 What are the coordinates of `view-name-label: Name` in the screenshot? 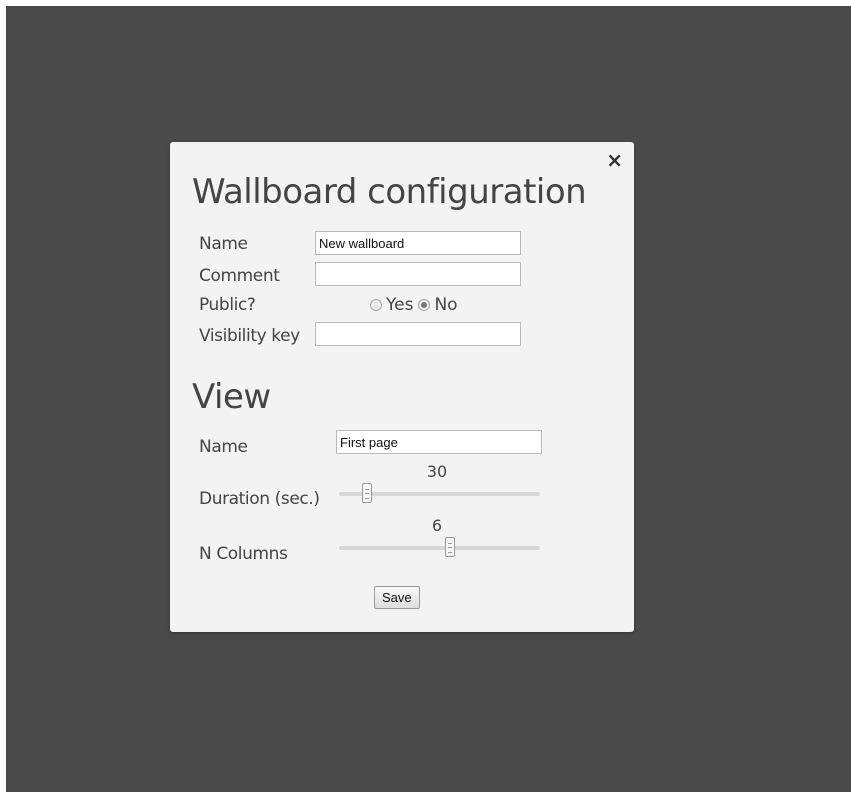 It's located at (223, 447).